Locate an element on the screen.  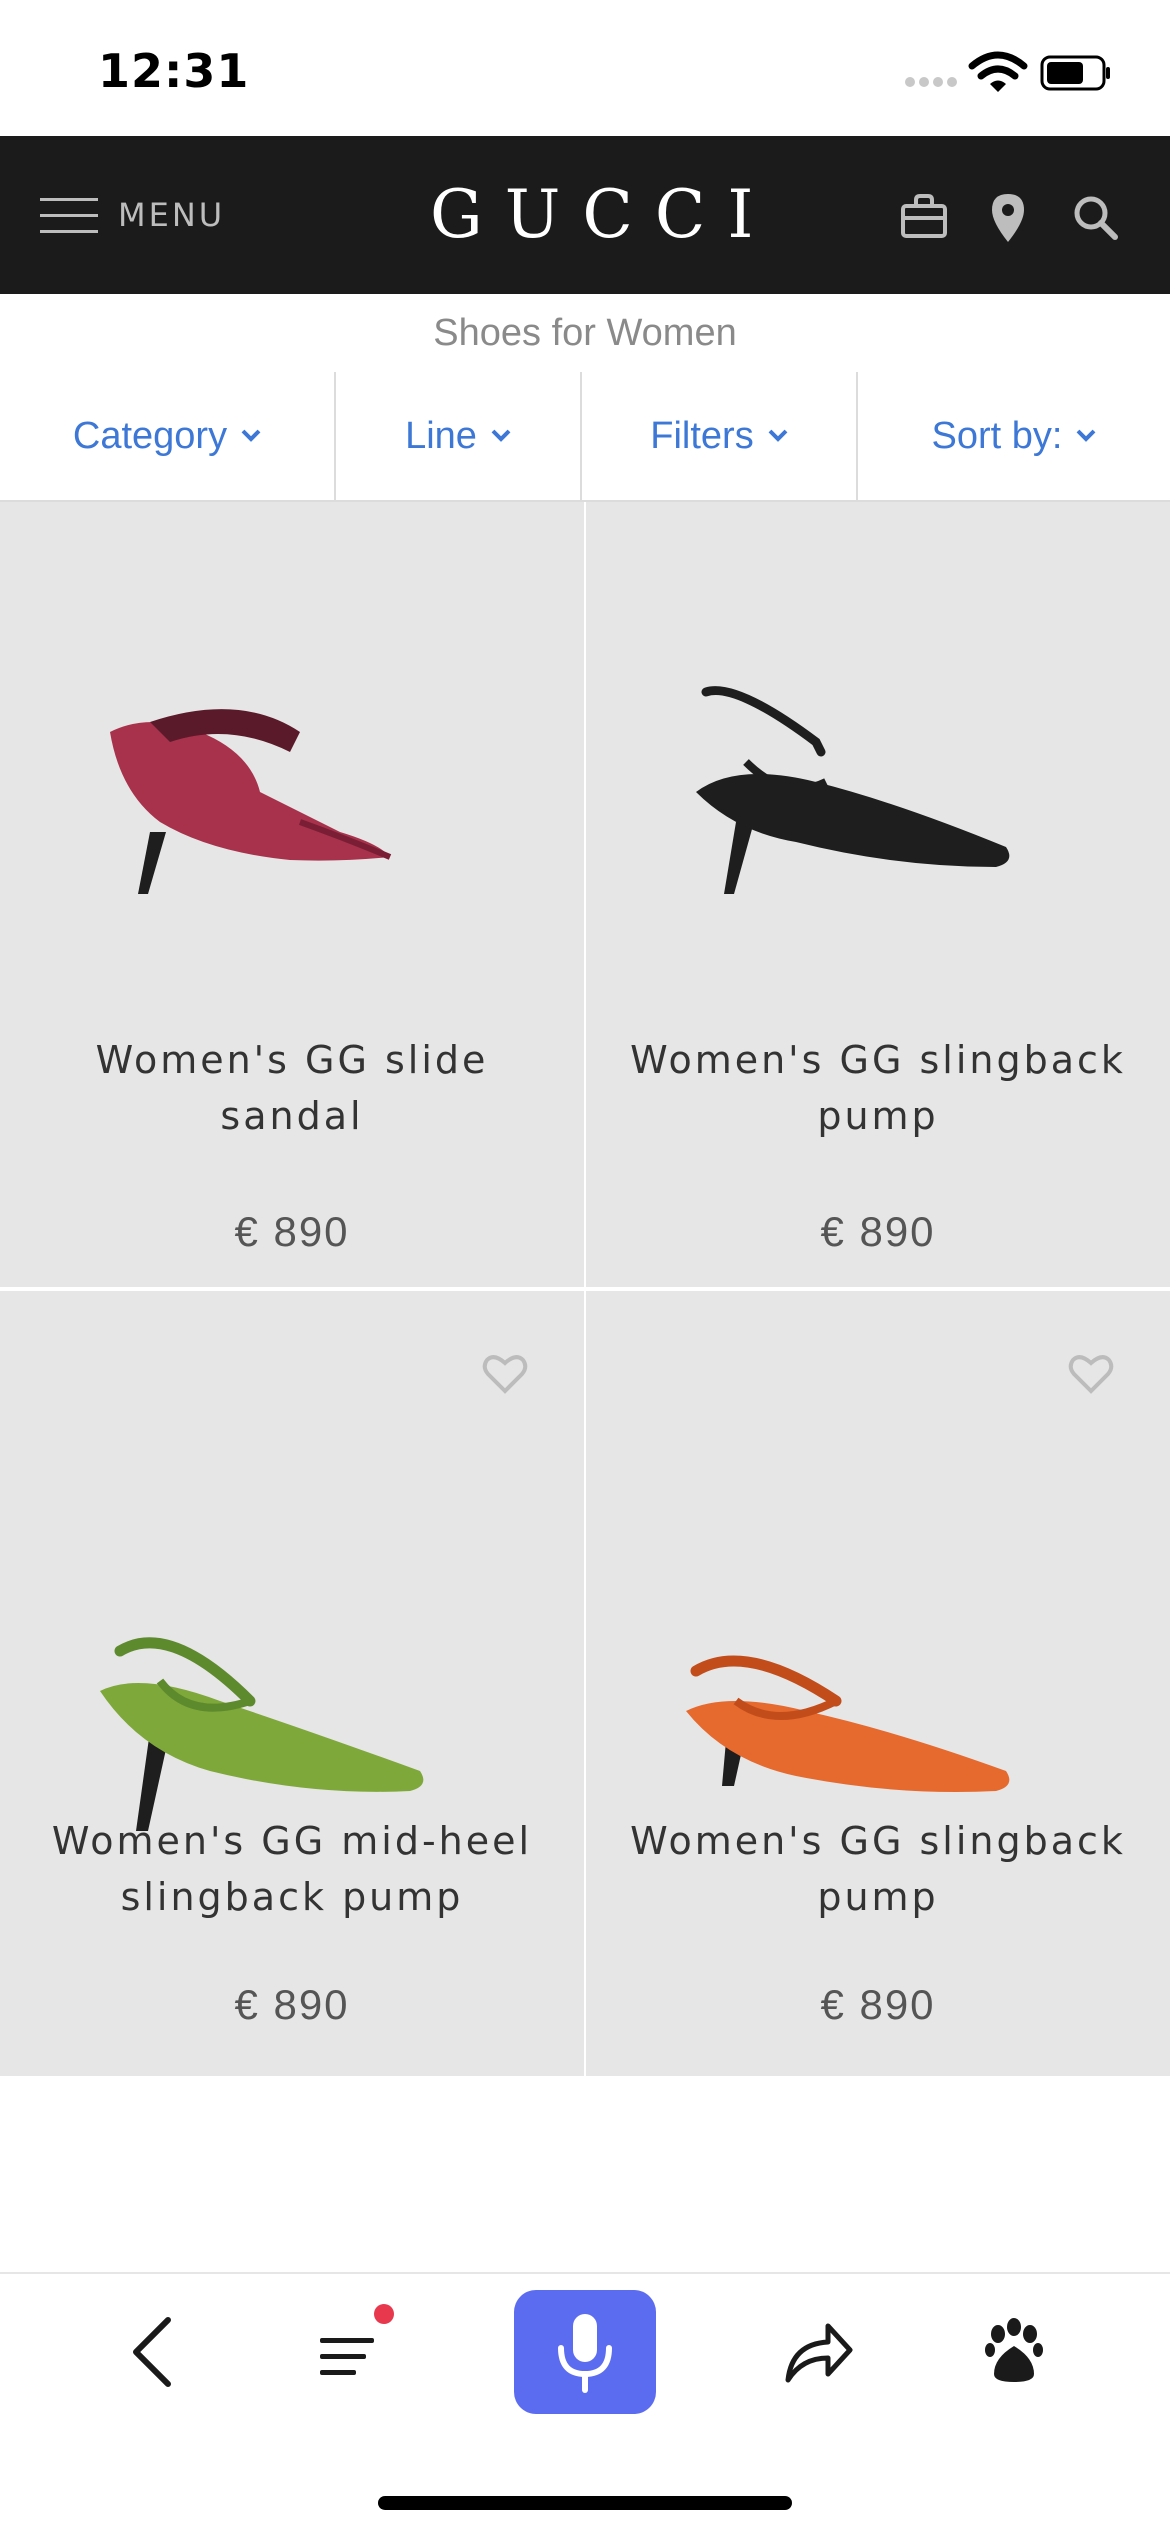
filters-label: Filters is located at coordinates (702, 435).